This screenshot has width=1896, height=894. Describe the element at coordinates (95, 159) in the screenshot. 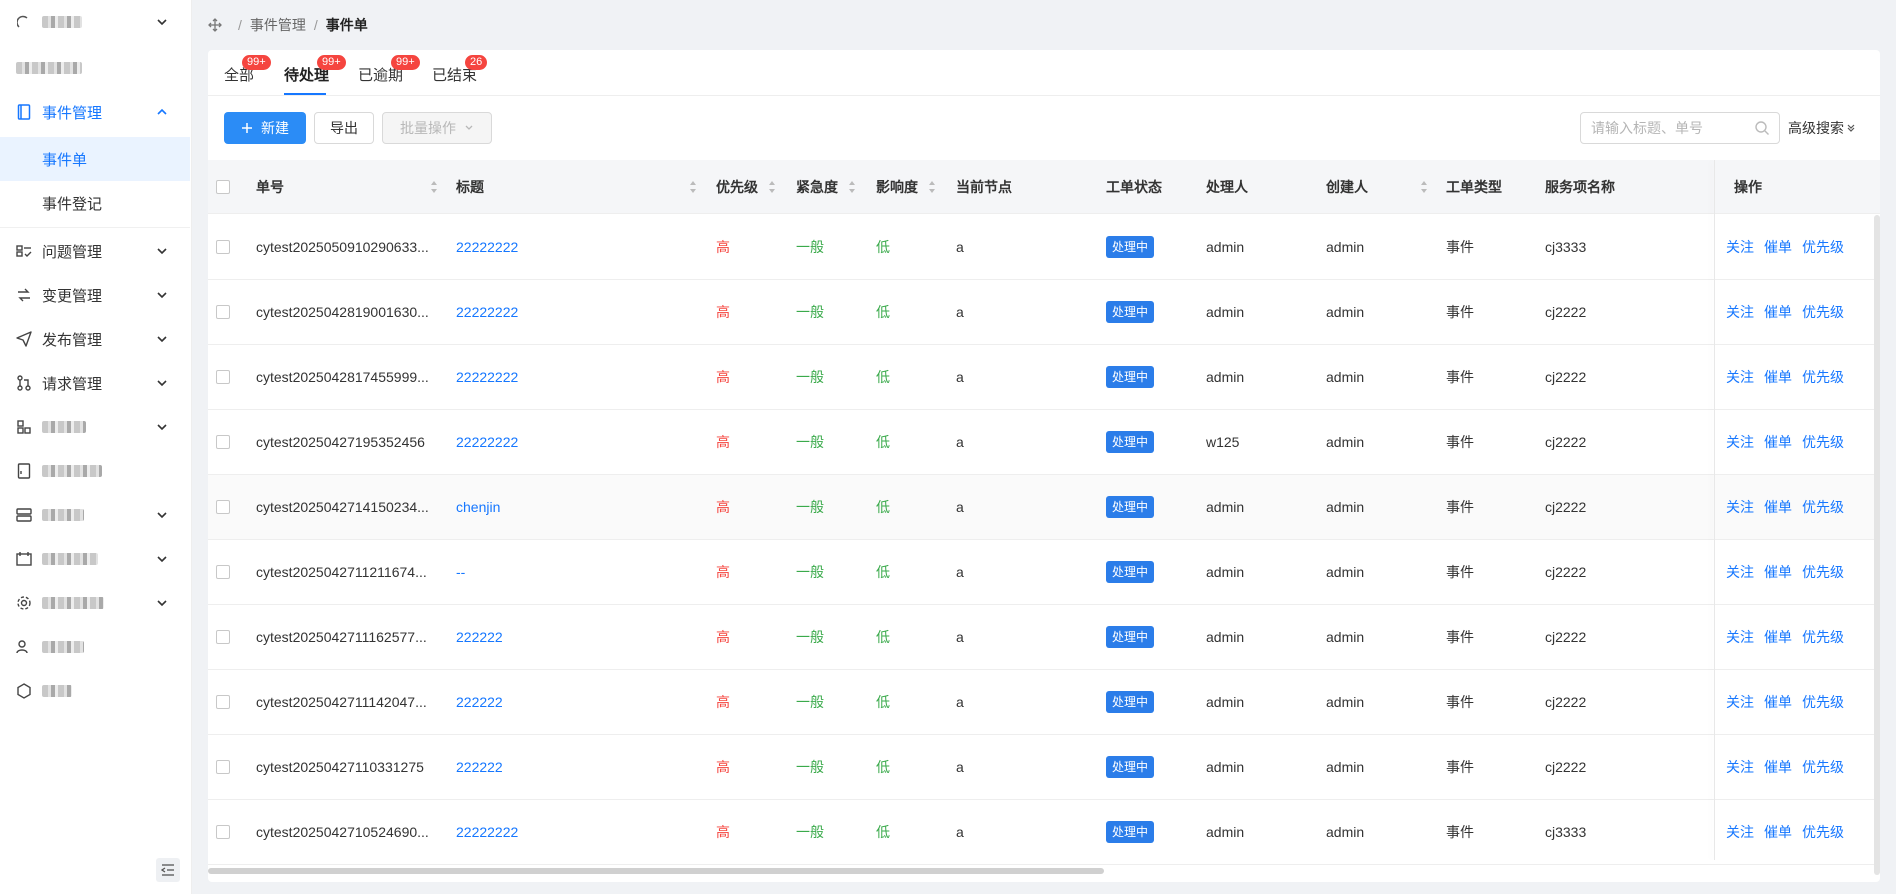

I see `sidebar-subitem-incident-ticket: 事件单` at that location.